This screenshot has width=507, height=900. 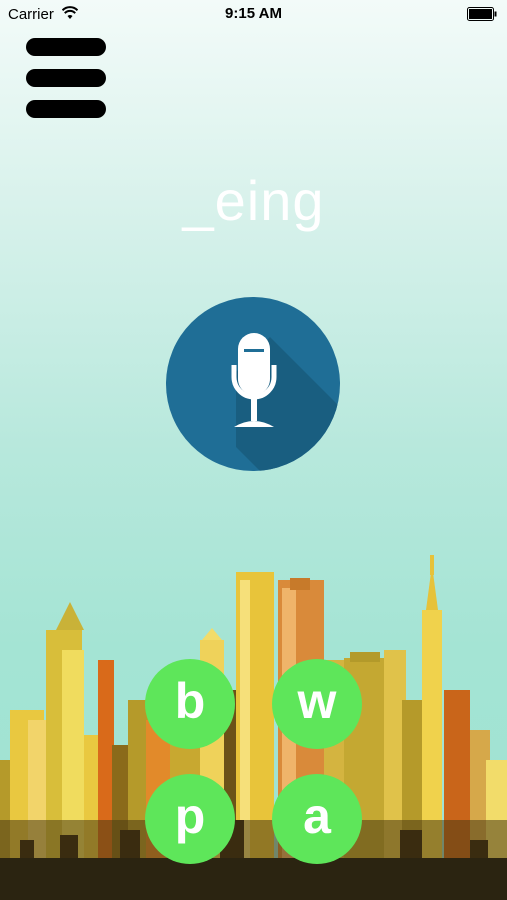 I want to click on letter-button-b: b, so click(x=190, y=704).